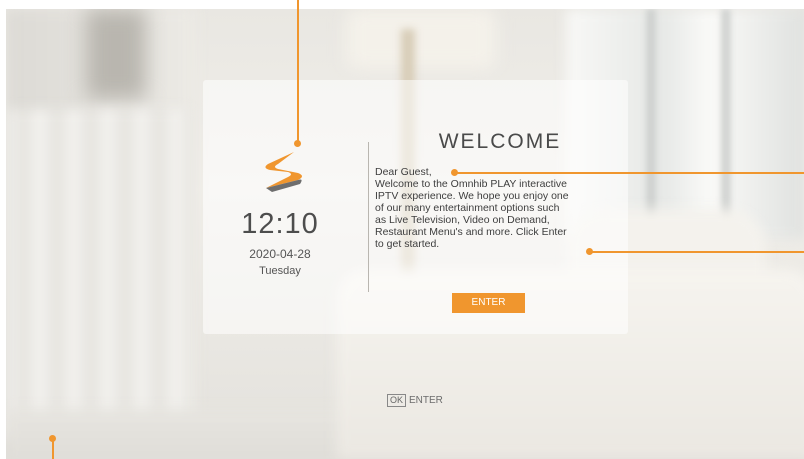 The width and height of the screenshot is (804, 459). Describe the element at coordinates (589, 251) in the screenshot. I see `callout-dot-message-end` at that location.